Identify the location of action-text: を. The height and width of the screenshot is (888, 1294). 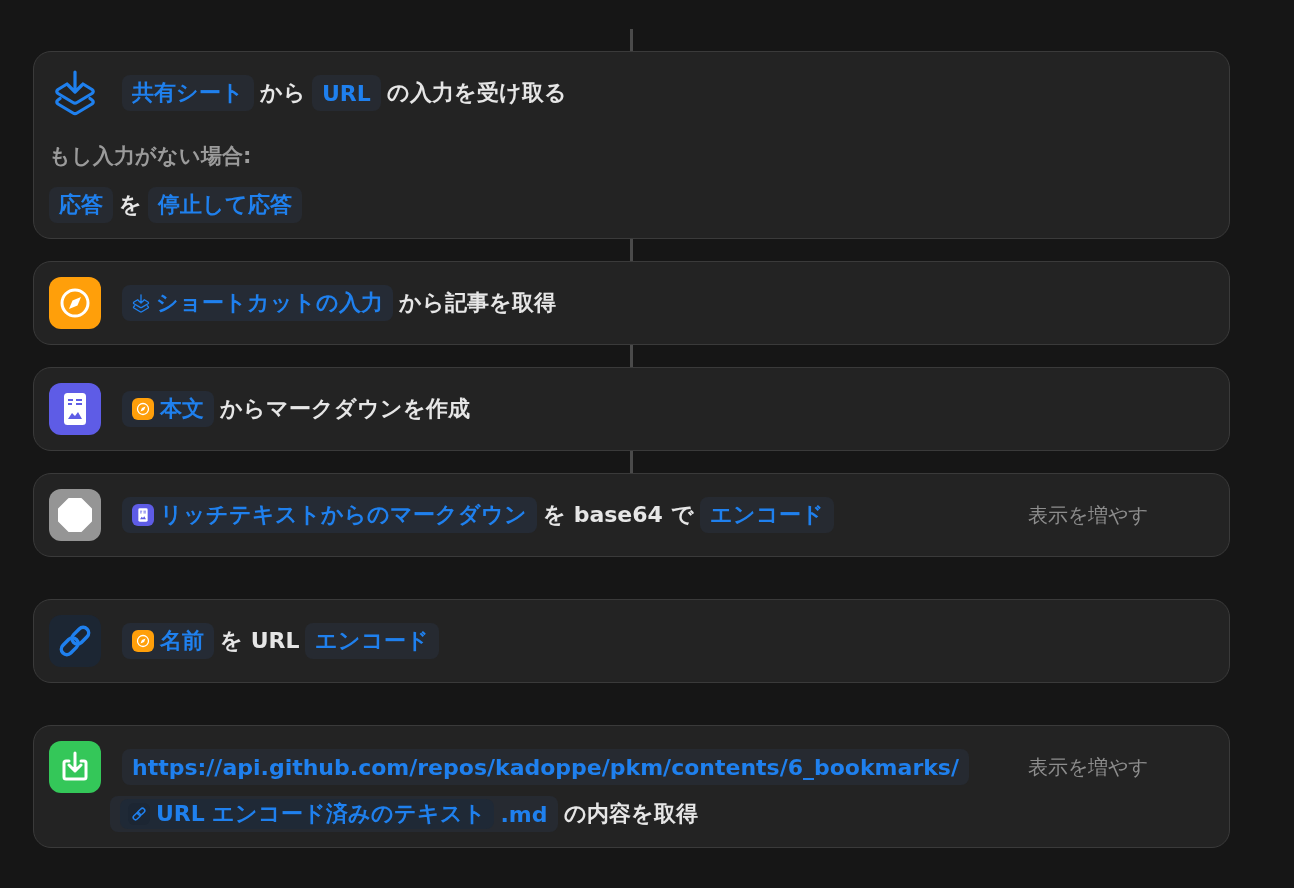
(130, 205).